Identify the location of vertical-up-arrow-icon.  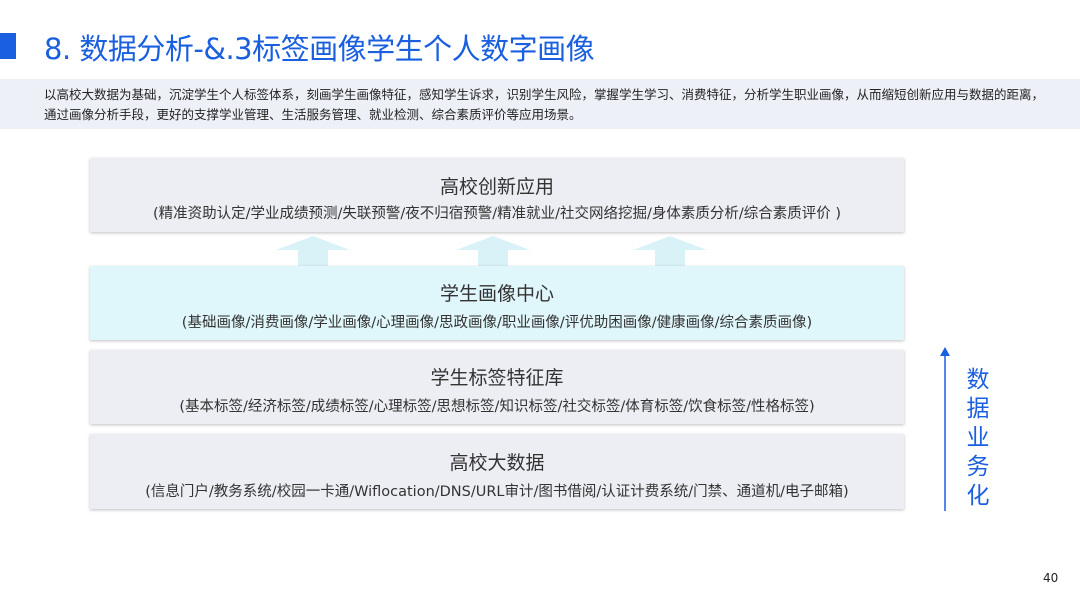
(945, 429).